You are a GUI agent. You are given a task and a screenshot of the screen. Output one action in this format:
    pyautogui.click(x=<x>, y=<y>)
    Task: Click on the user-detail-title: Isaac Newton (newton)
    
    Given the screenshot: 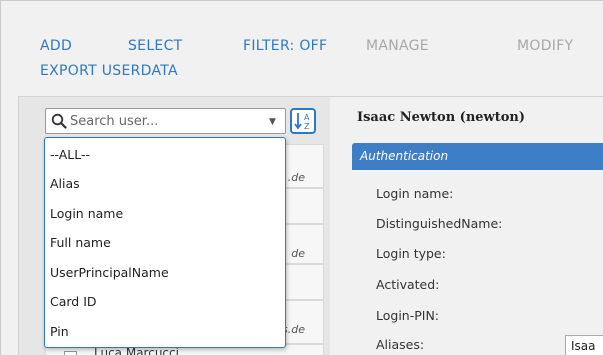 What is the action you would take?
    pyautogui.click(x=441, y=117)
    